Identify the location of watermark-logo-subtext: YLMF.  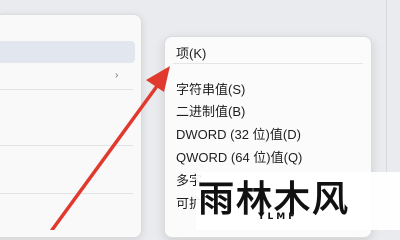
(278, 217).